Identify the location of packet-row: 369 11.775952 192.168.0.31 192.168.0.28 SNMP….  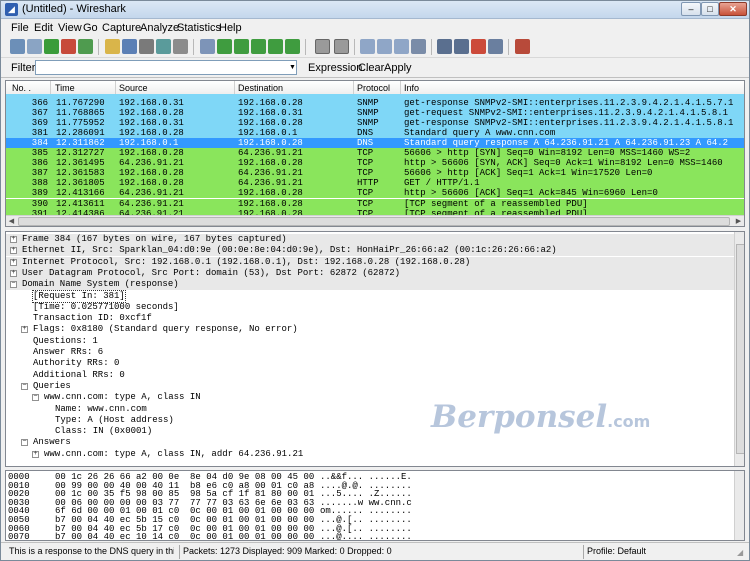
(375, 123).